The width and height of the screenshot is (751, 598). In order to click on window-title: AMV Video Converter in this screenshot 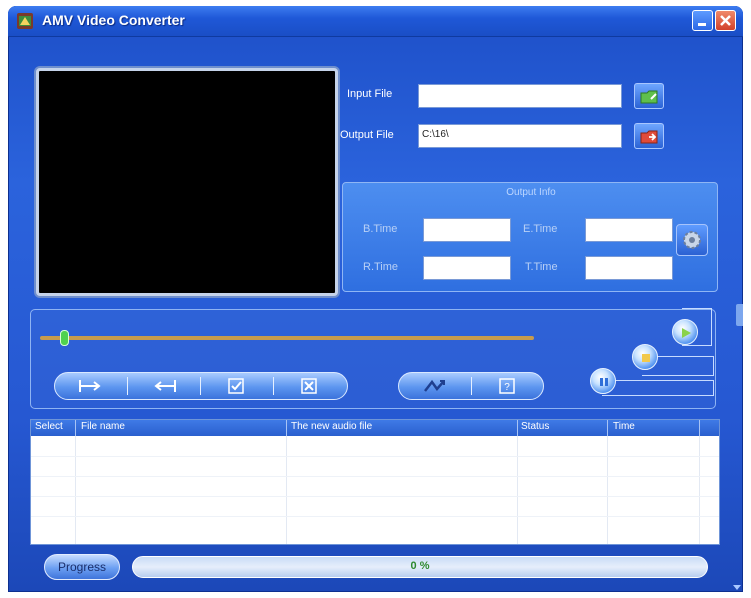, I will do `click(113, 20)`.